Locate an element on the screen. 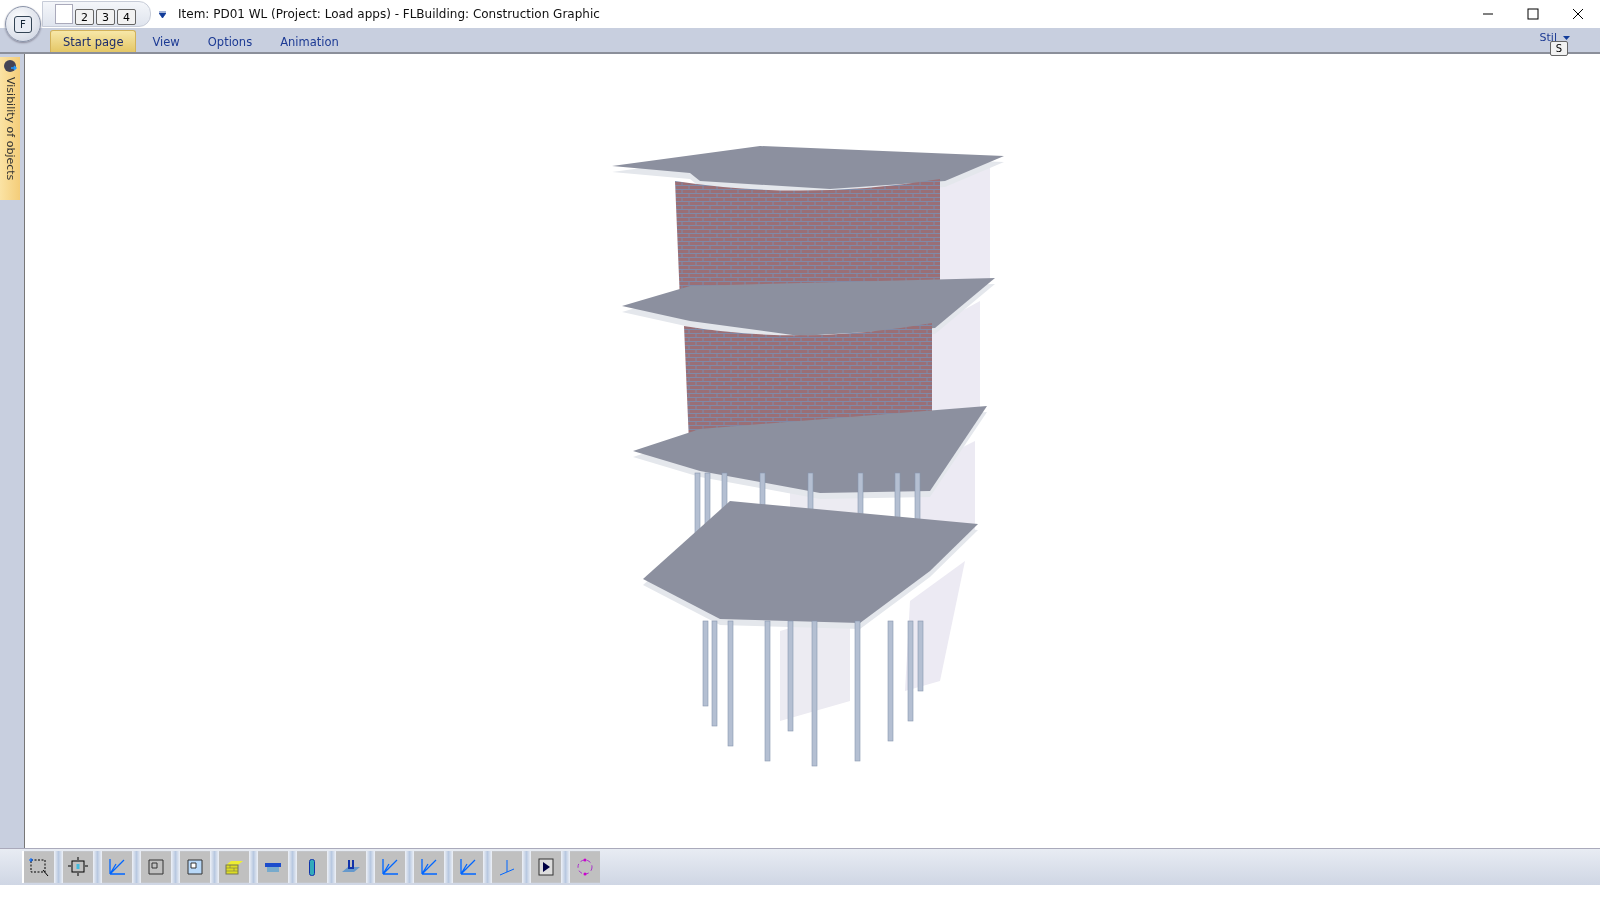  ribbon-tab: Options is located at coordinates (230, 41).